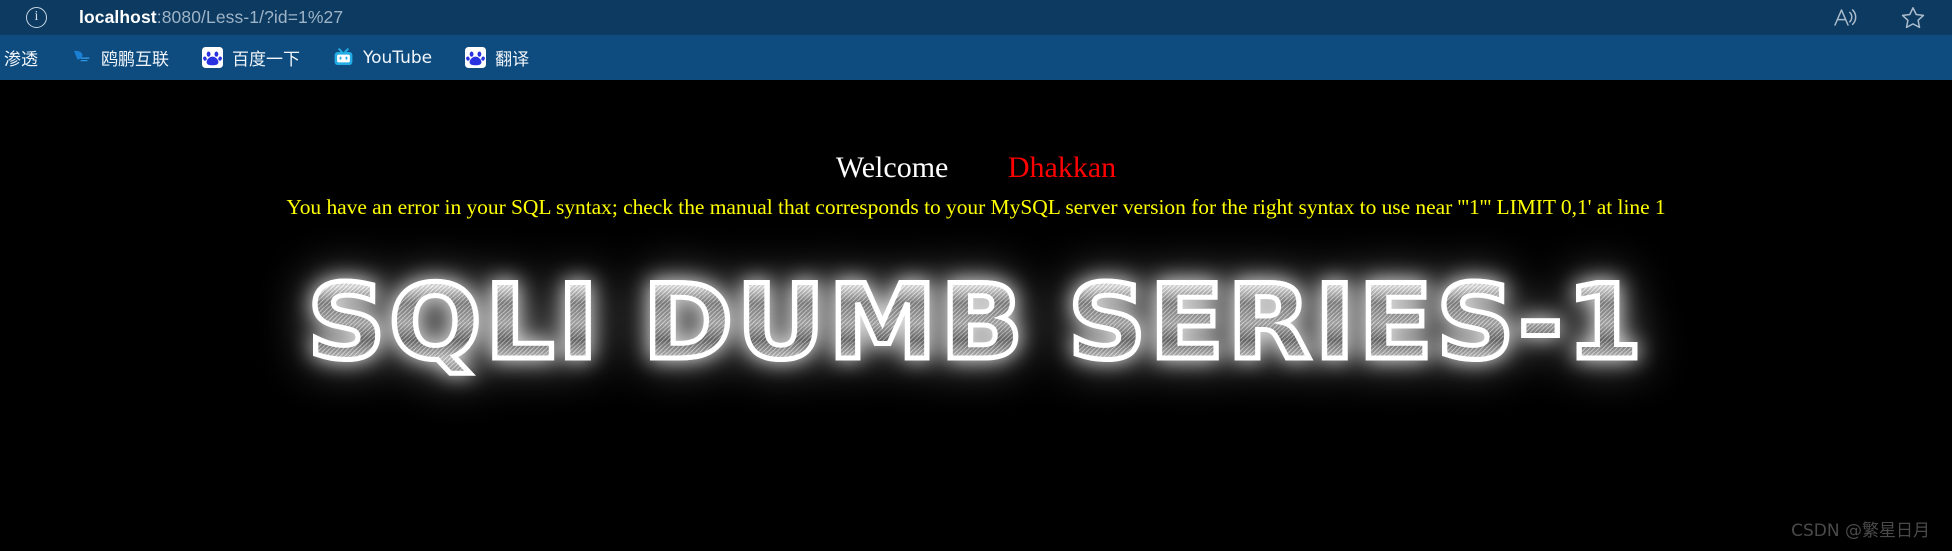  I want to click on bookmark-label: 翻译, so click(512, 60).